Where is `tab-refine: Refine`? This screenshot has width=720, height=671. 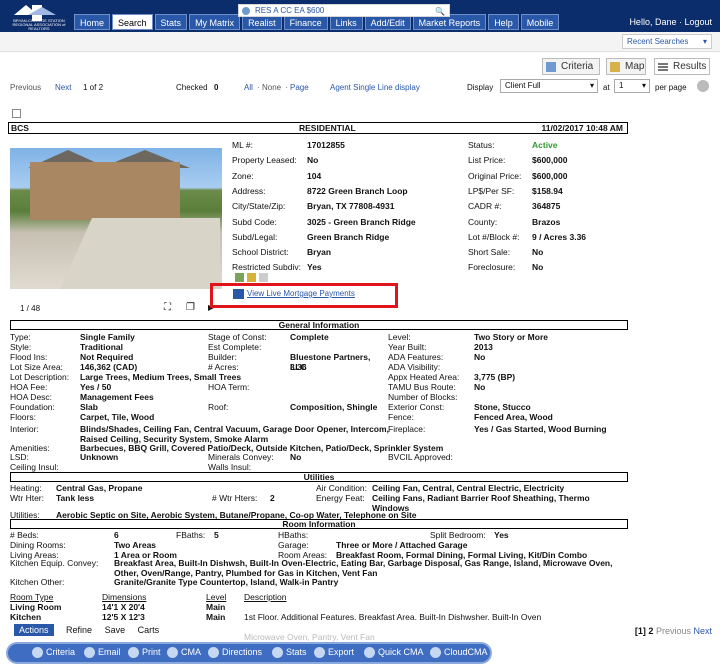 tab-refine: Refine is located at coordinates (79, 630).